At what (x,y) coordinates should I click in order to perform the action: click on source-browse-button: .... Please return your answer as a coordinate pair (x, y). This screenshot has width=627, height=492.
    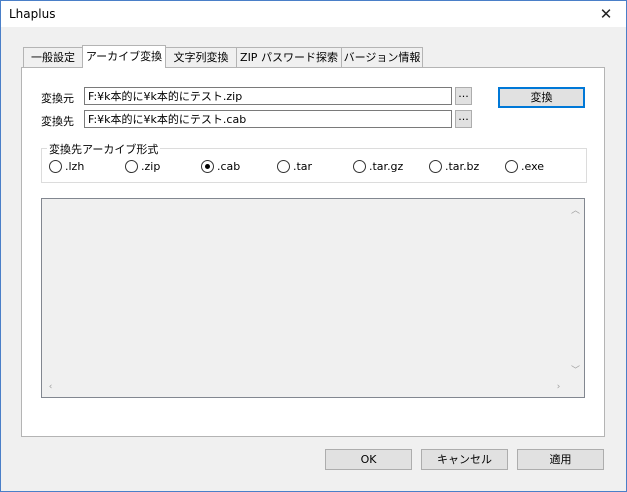
    Looking at the image, I should click on (463, 96).